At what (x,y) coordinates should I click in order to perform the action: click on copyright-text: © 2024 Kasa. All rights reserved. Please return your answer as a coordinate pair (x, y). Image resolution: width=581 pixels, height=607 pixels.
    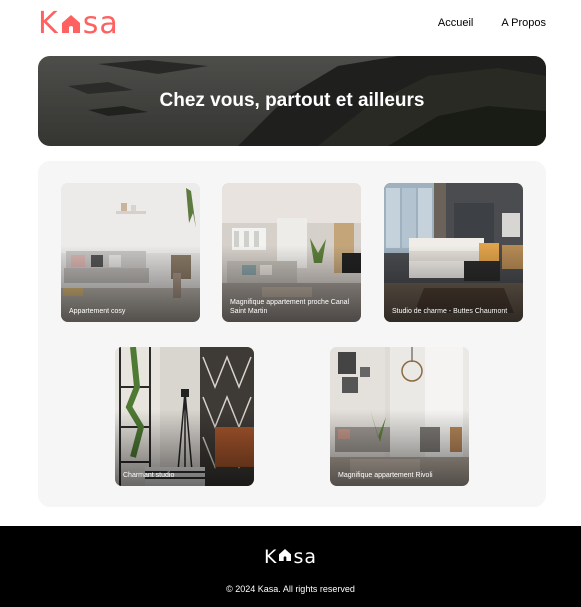
    Looking at the image, I should click on (290, 589).